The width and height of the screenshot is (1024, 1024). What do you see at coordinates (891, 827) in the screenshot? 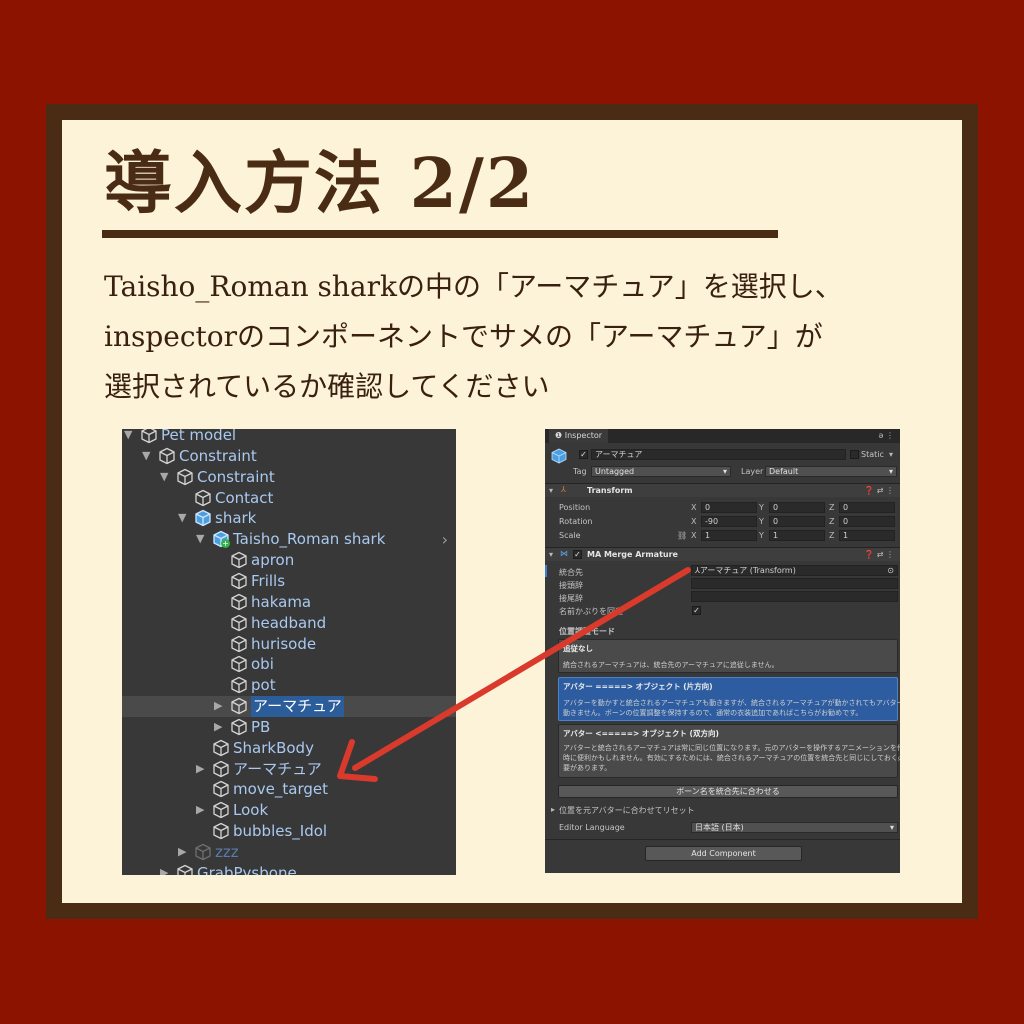
I see `chevron-down-icon: ▾` at bounding box center [891, 827].